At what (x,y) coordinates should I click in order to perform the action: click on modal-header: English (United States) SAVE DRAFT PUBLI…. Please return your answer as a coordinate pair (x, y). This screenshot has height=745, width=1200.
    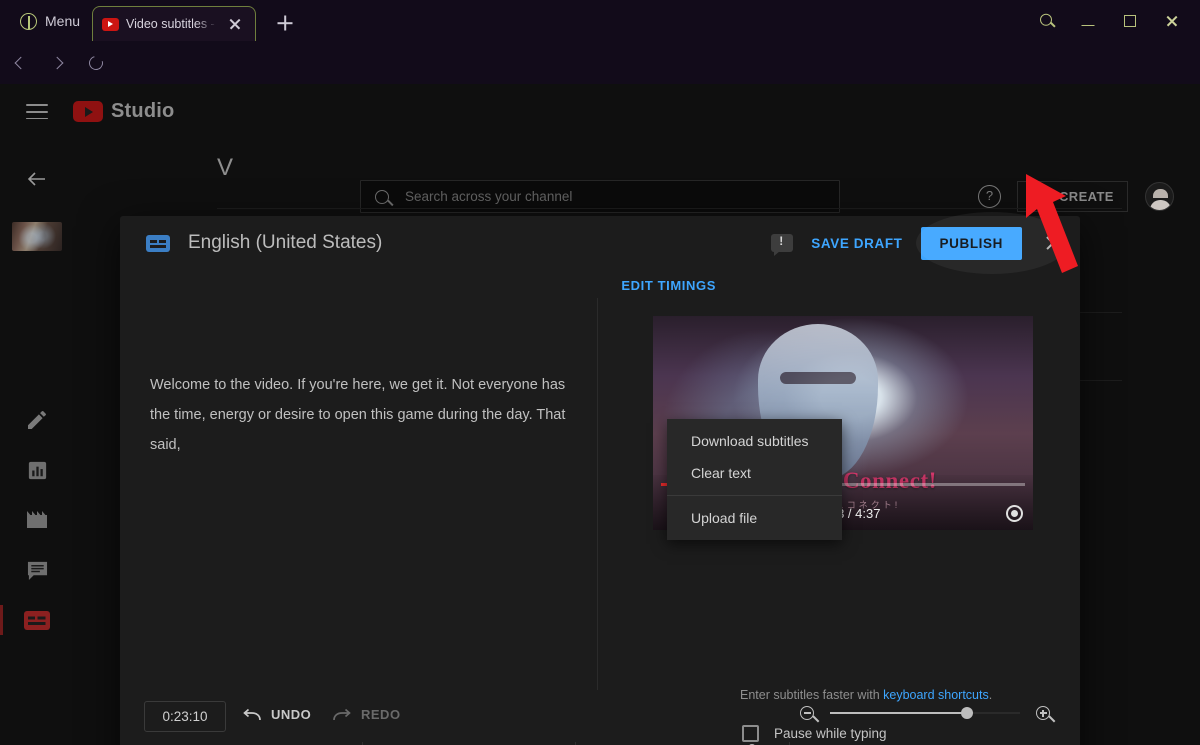
    Looking at the image, I should click on (600, 243).